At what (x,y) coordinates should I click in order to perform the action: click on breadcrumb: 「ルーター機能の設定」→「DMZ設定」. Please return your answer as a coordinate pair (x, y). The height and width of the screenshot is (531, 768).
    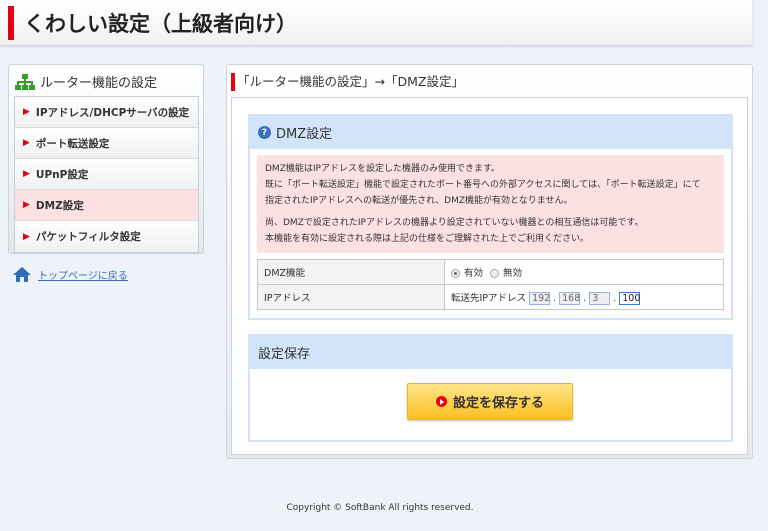
    Looking at the image, I should click on (347, 82).